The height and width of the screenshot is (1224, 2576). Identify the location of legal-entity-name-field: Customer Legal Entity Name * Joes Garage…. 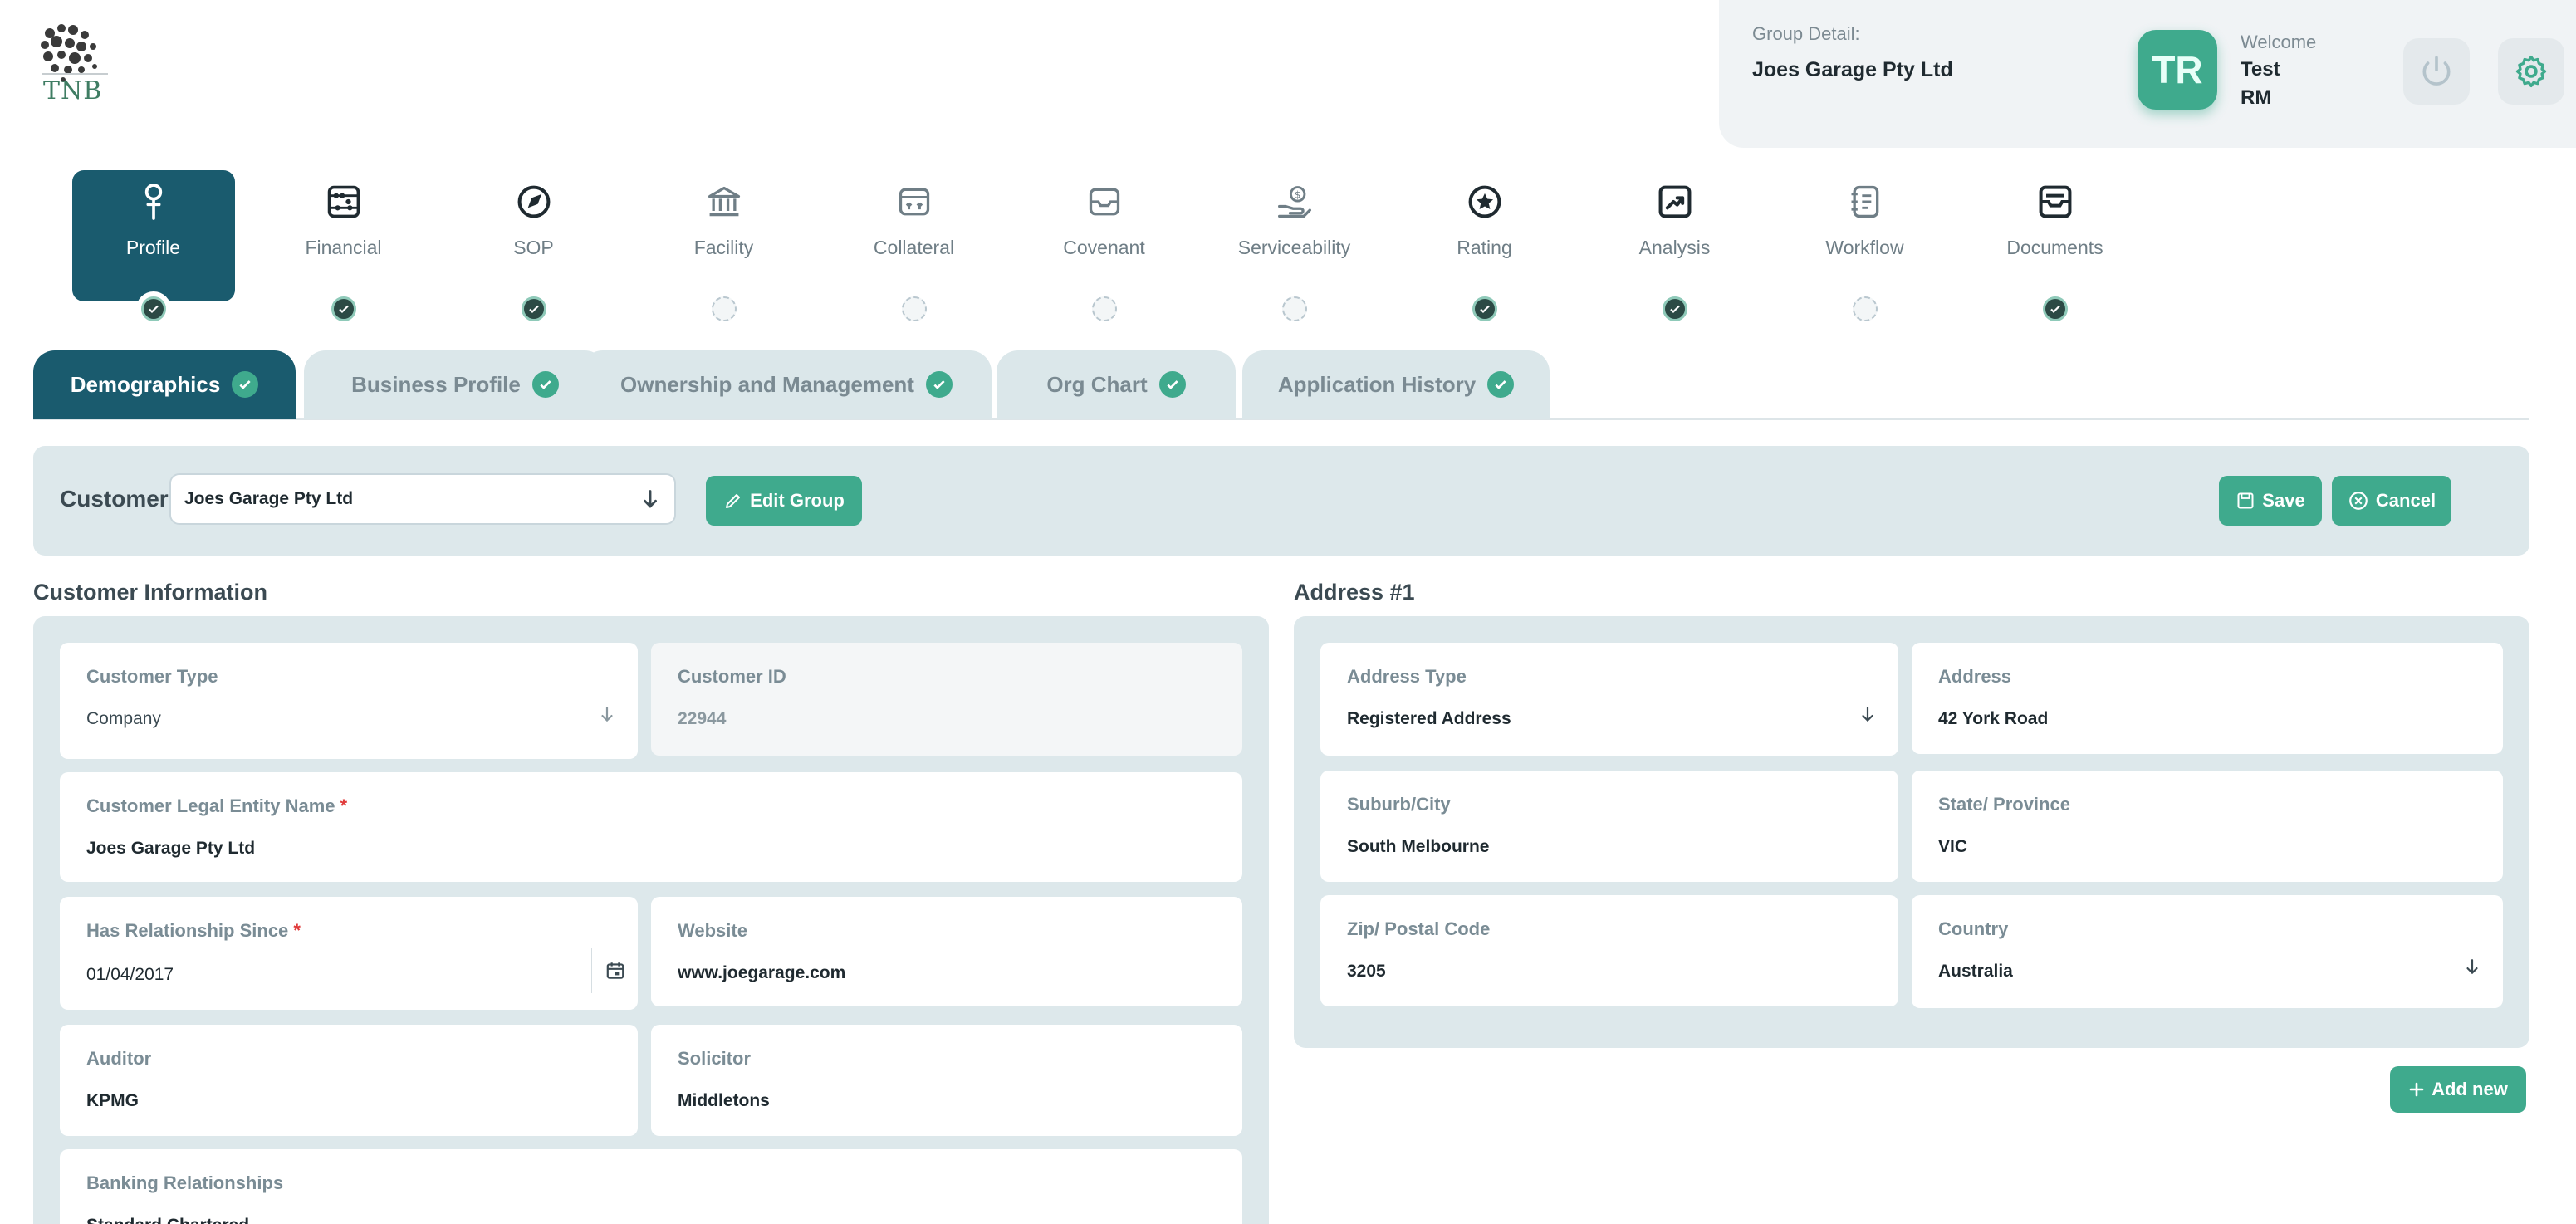
(651, 827).